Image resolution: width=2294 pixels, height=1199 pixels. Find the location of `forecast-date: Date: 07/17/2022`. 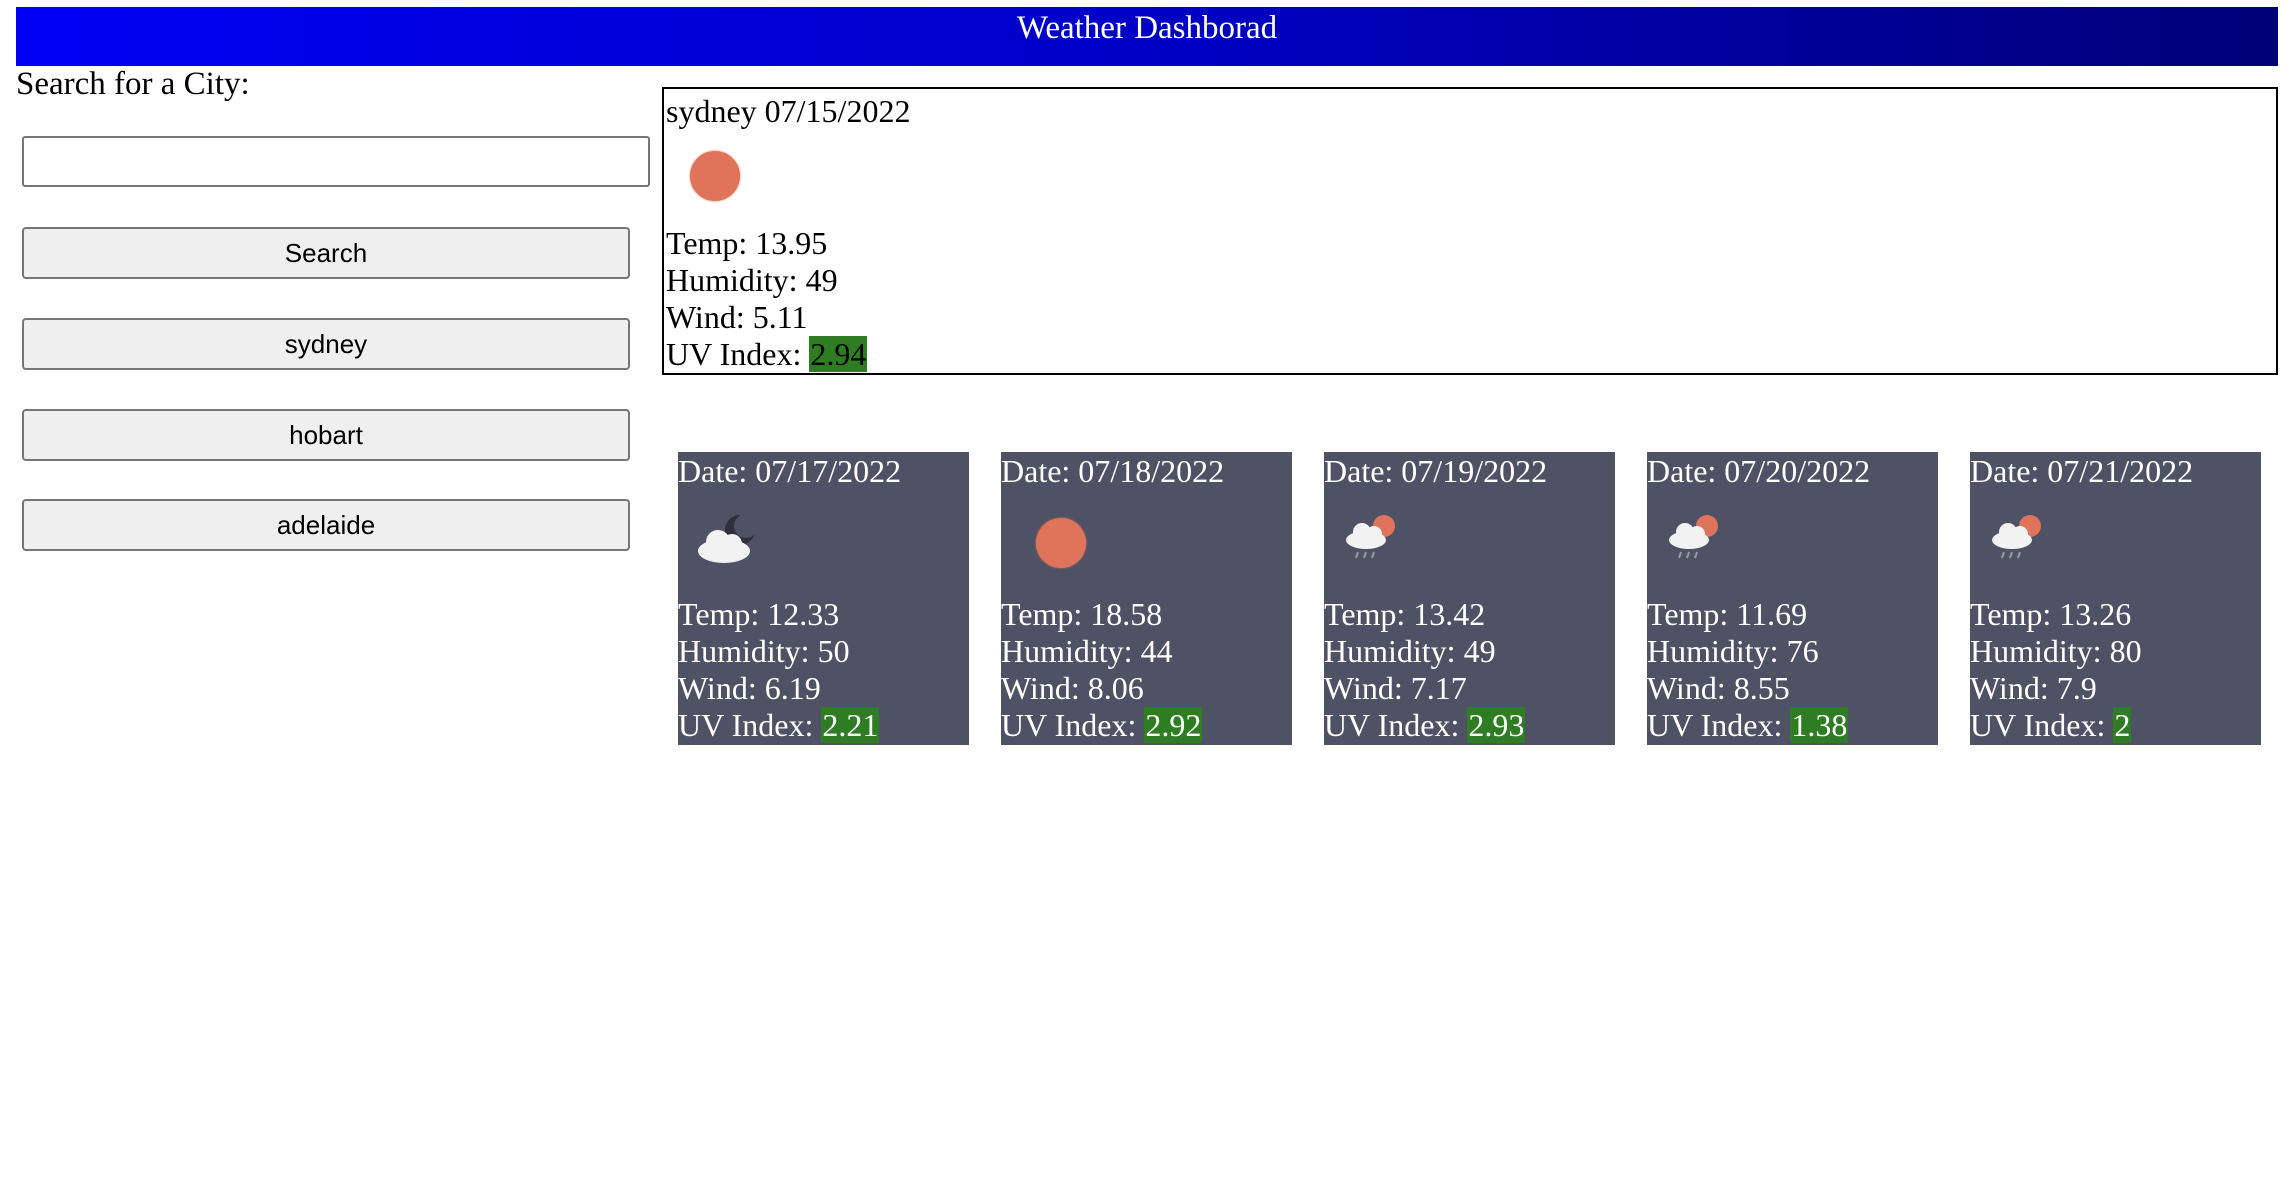

forecast-date: Date: 07/17/2022 is located at coordinates (790, 471).